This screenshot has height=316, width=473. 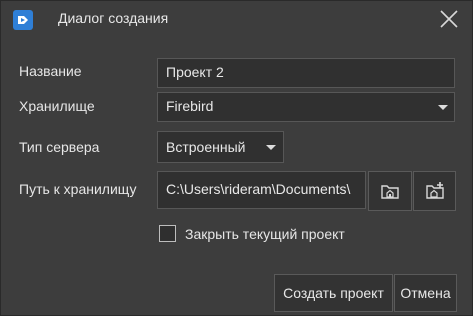 I want to click on folder-home-icon, so click(x=390, y=192).